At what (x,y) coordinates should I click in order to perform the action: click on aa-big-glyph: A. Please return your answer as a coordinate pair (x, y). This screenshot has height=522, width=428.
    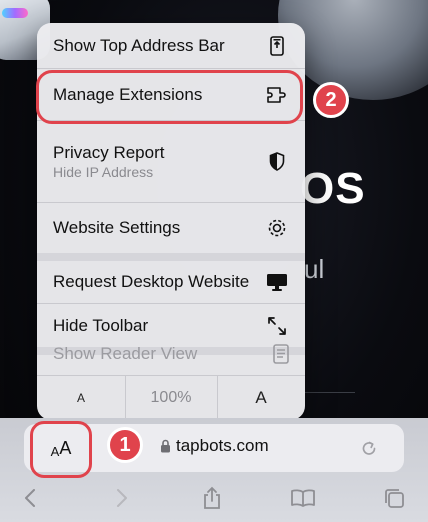
    Looking at the image, I should click on (65, 448).